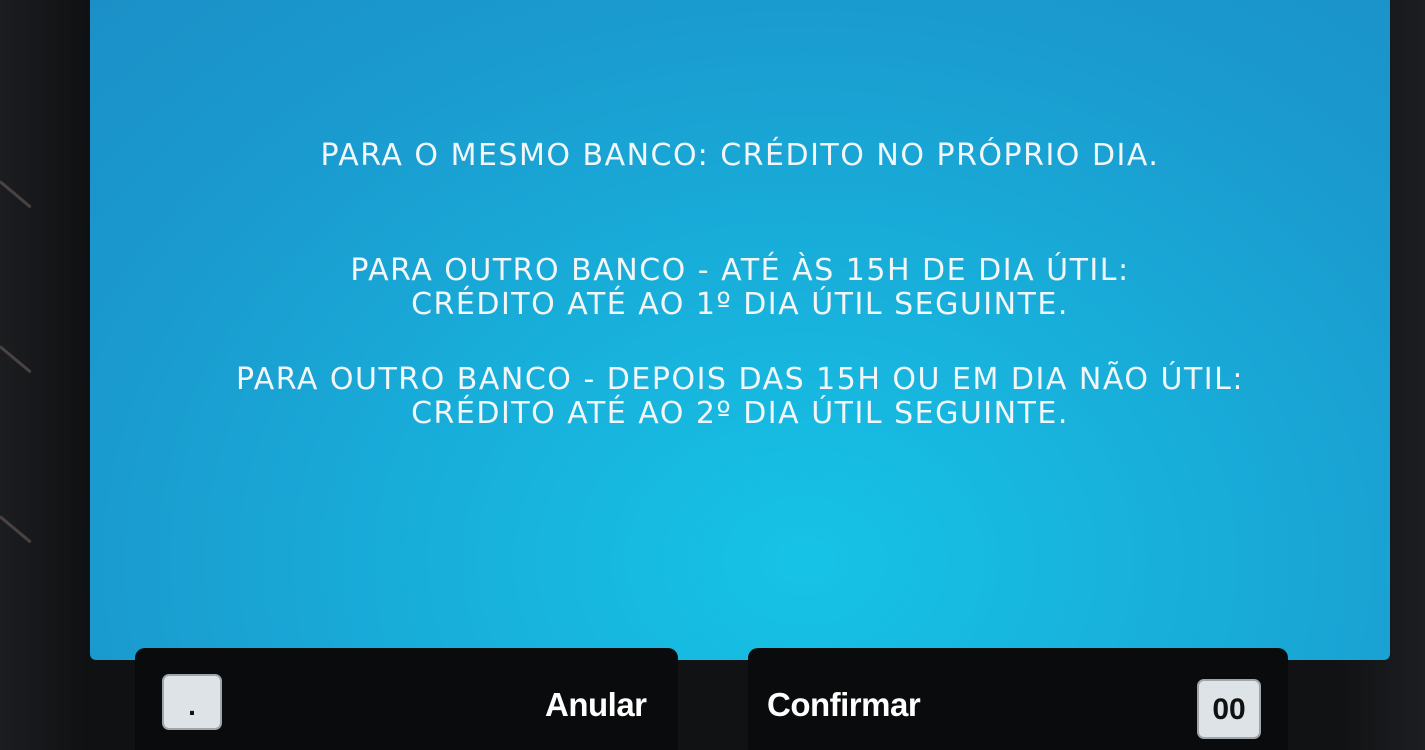 Image resolution: width=1425 pixels, height=750 pixels. I want to click on other-bank-after-15h-credit: CRÉDITO ATÉ AO 2º DIA ÚTIL SEGUINTE., so click(740, 413).